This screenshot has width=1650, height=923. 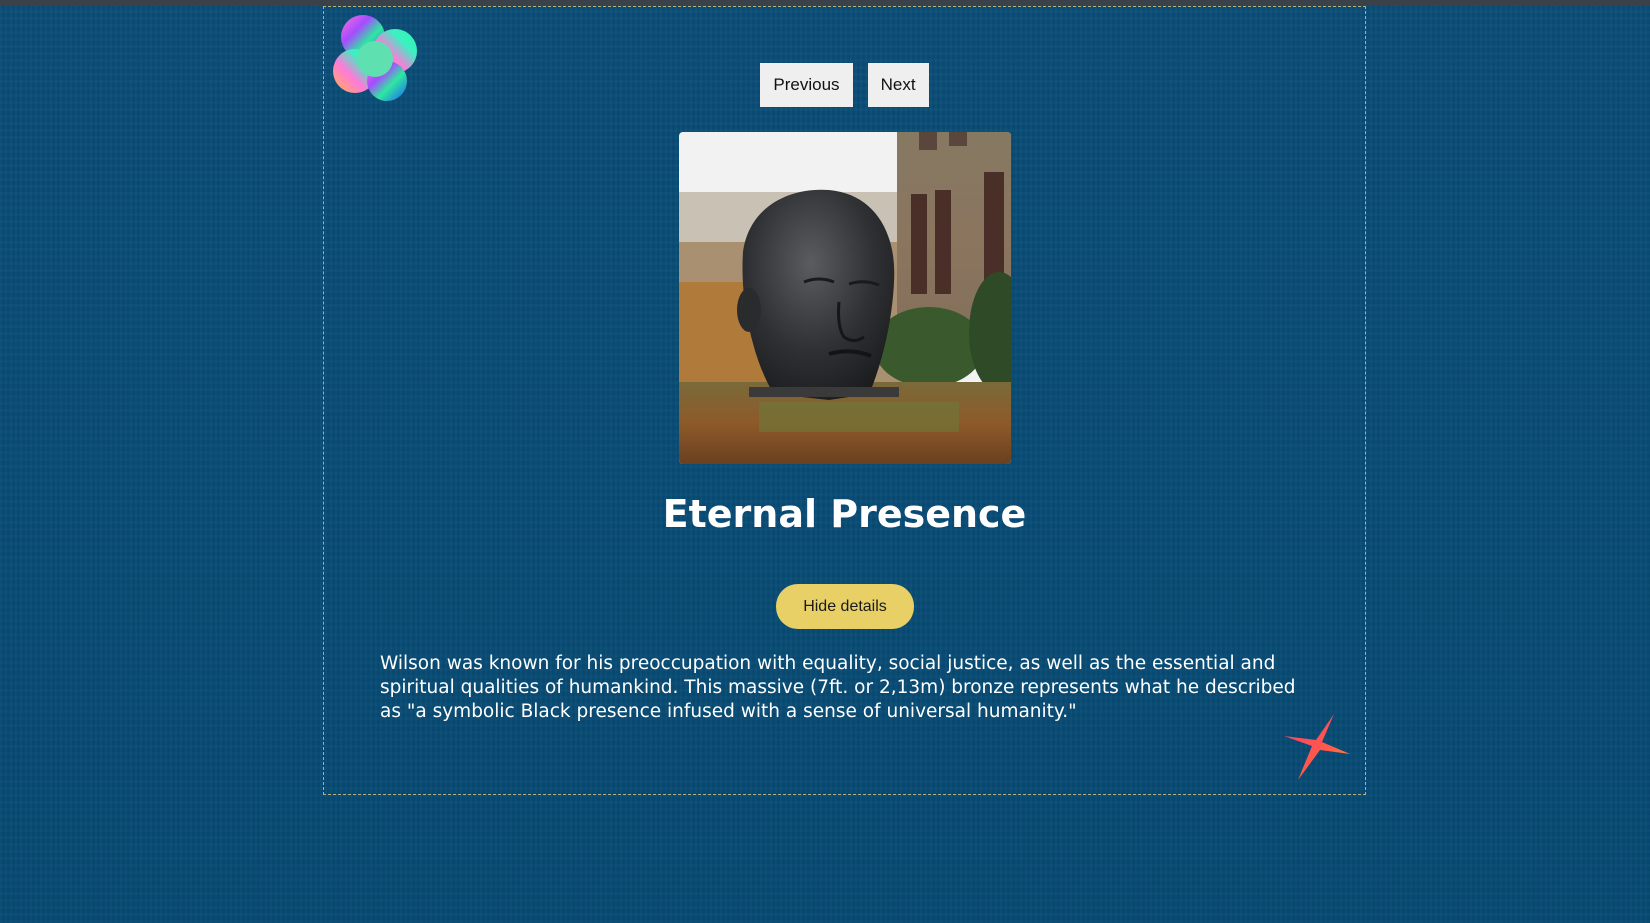 I want to click on artwork-image, so click(x=845, y=298).